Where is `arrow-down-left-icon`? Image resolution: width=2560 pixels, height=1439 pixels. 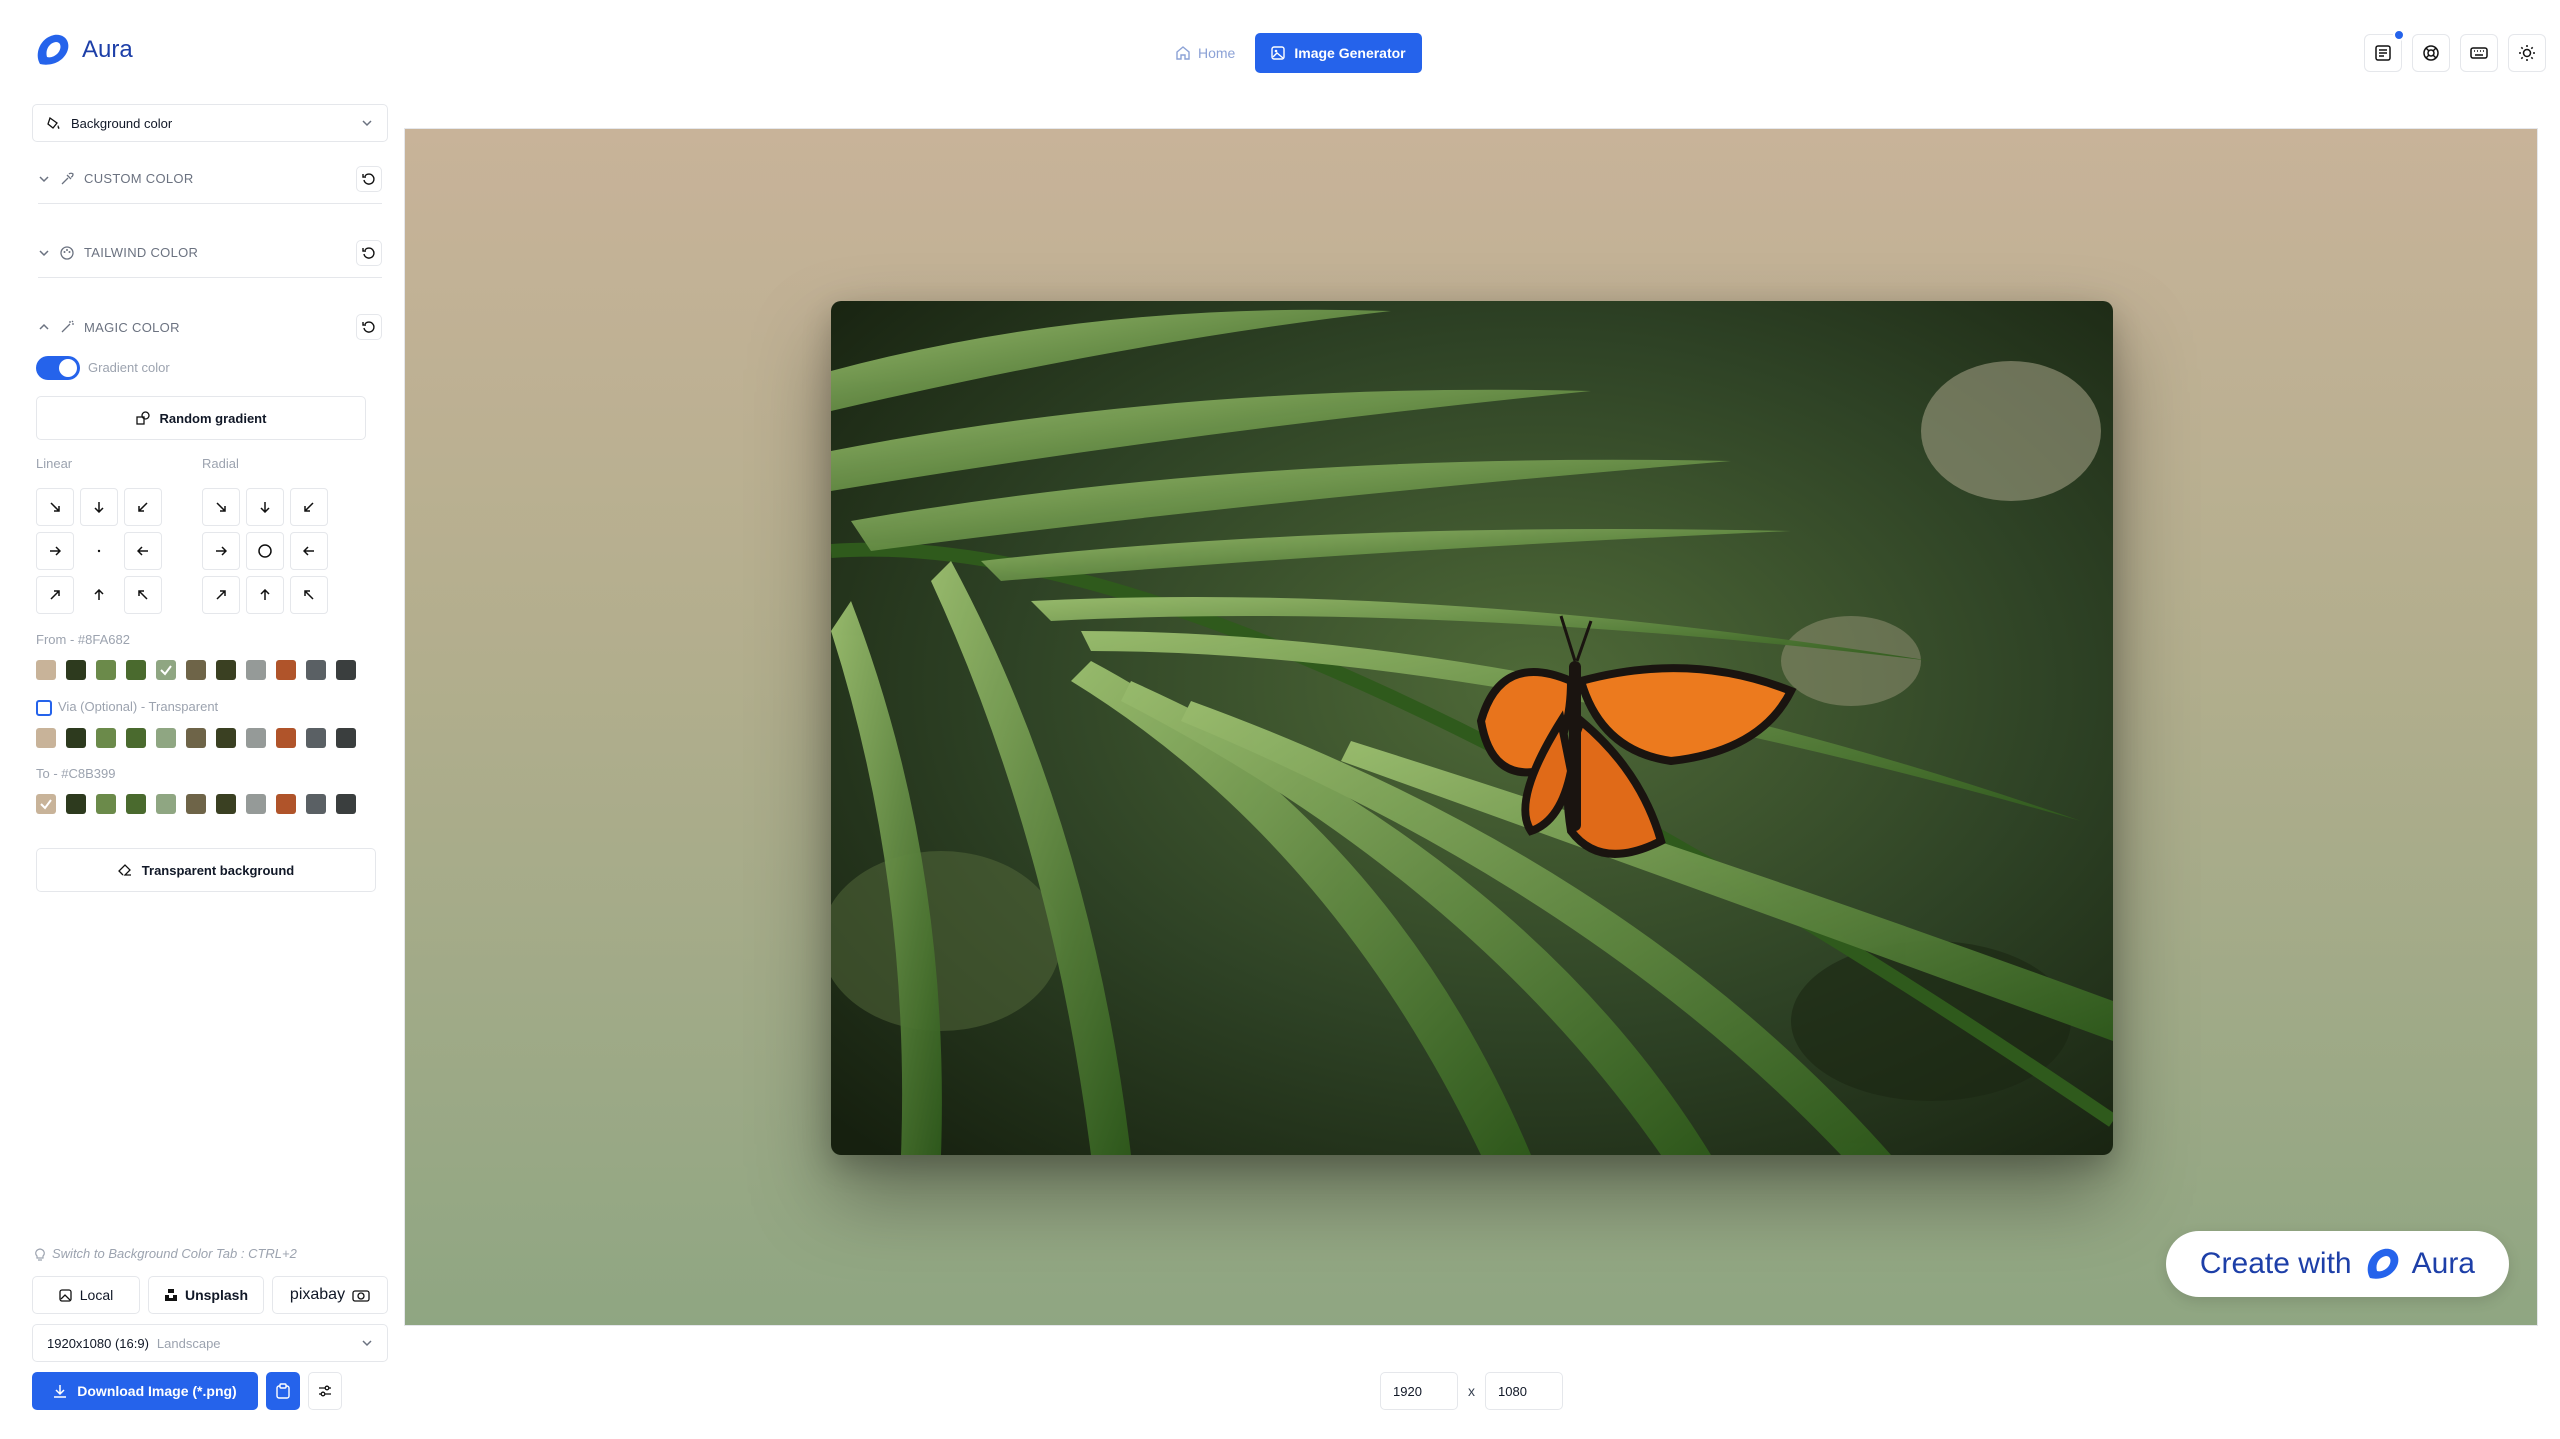 arrow-down-left-icon is located at coordinates (143, 507).